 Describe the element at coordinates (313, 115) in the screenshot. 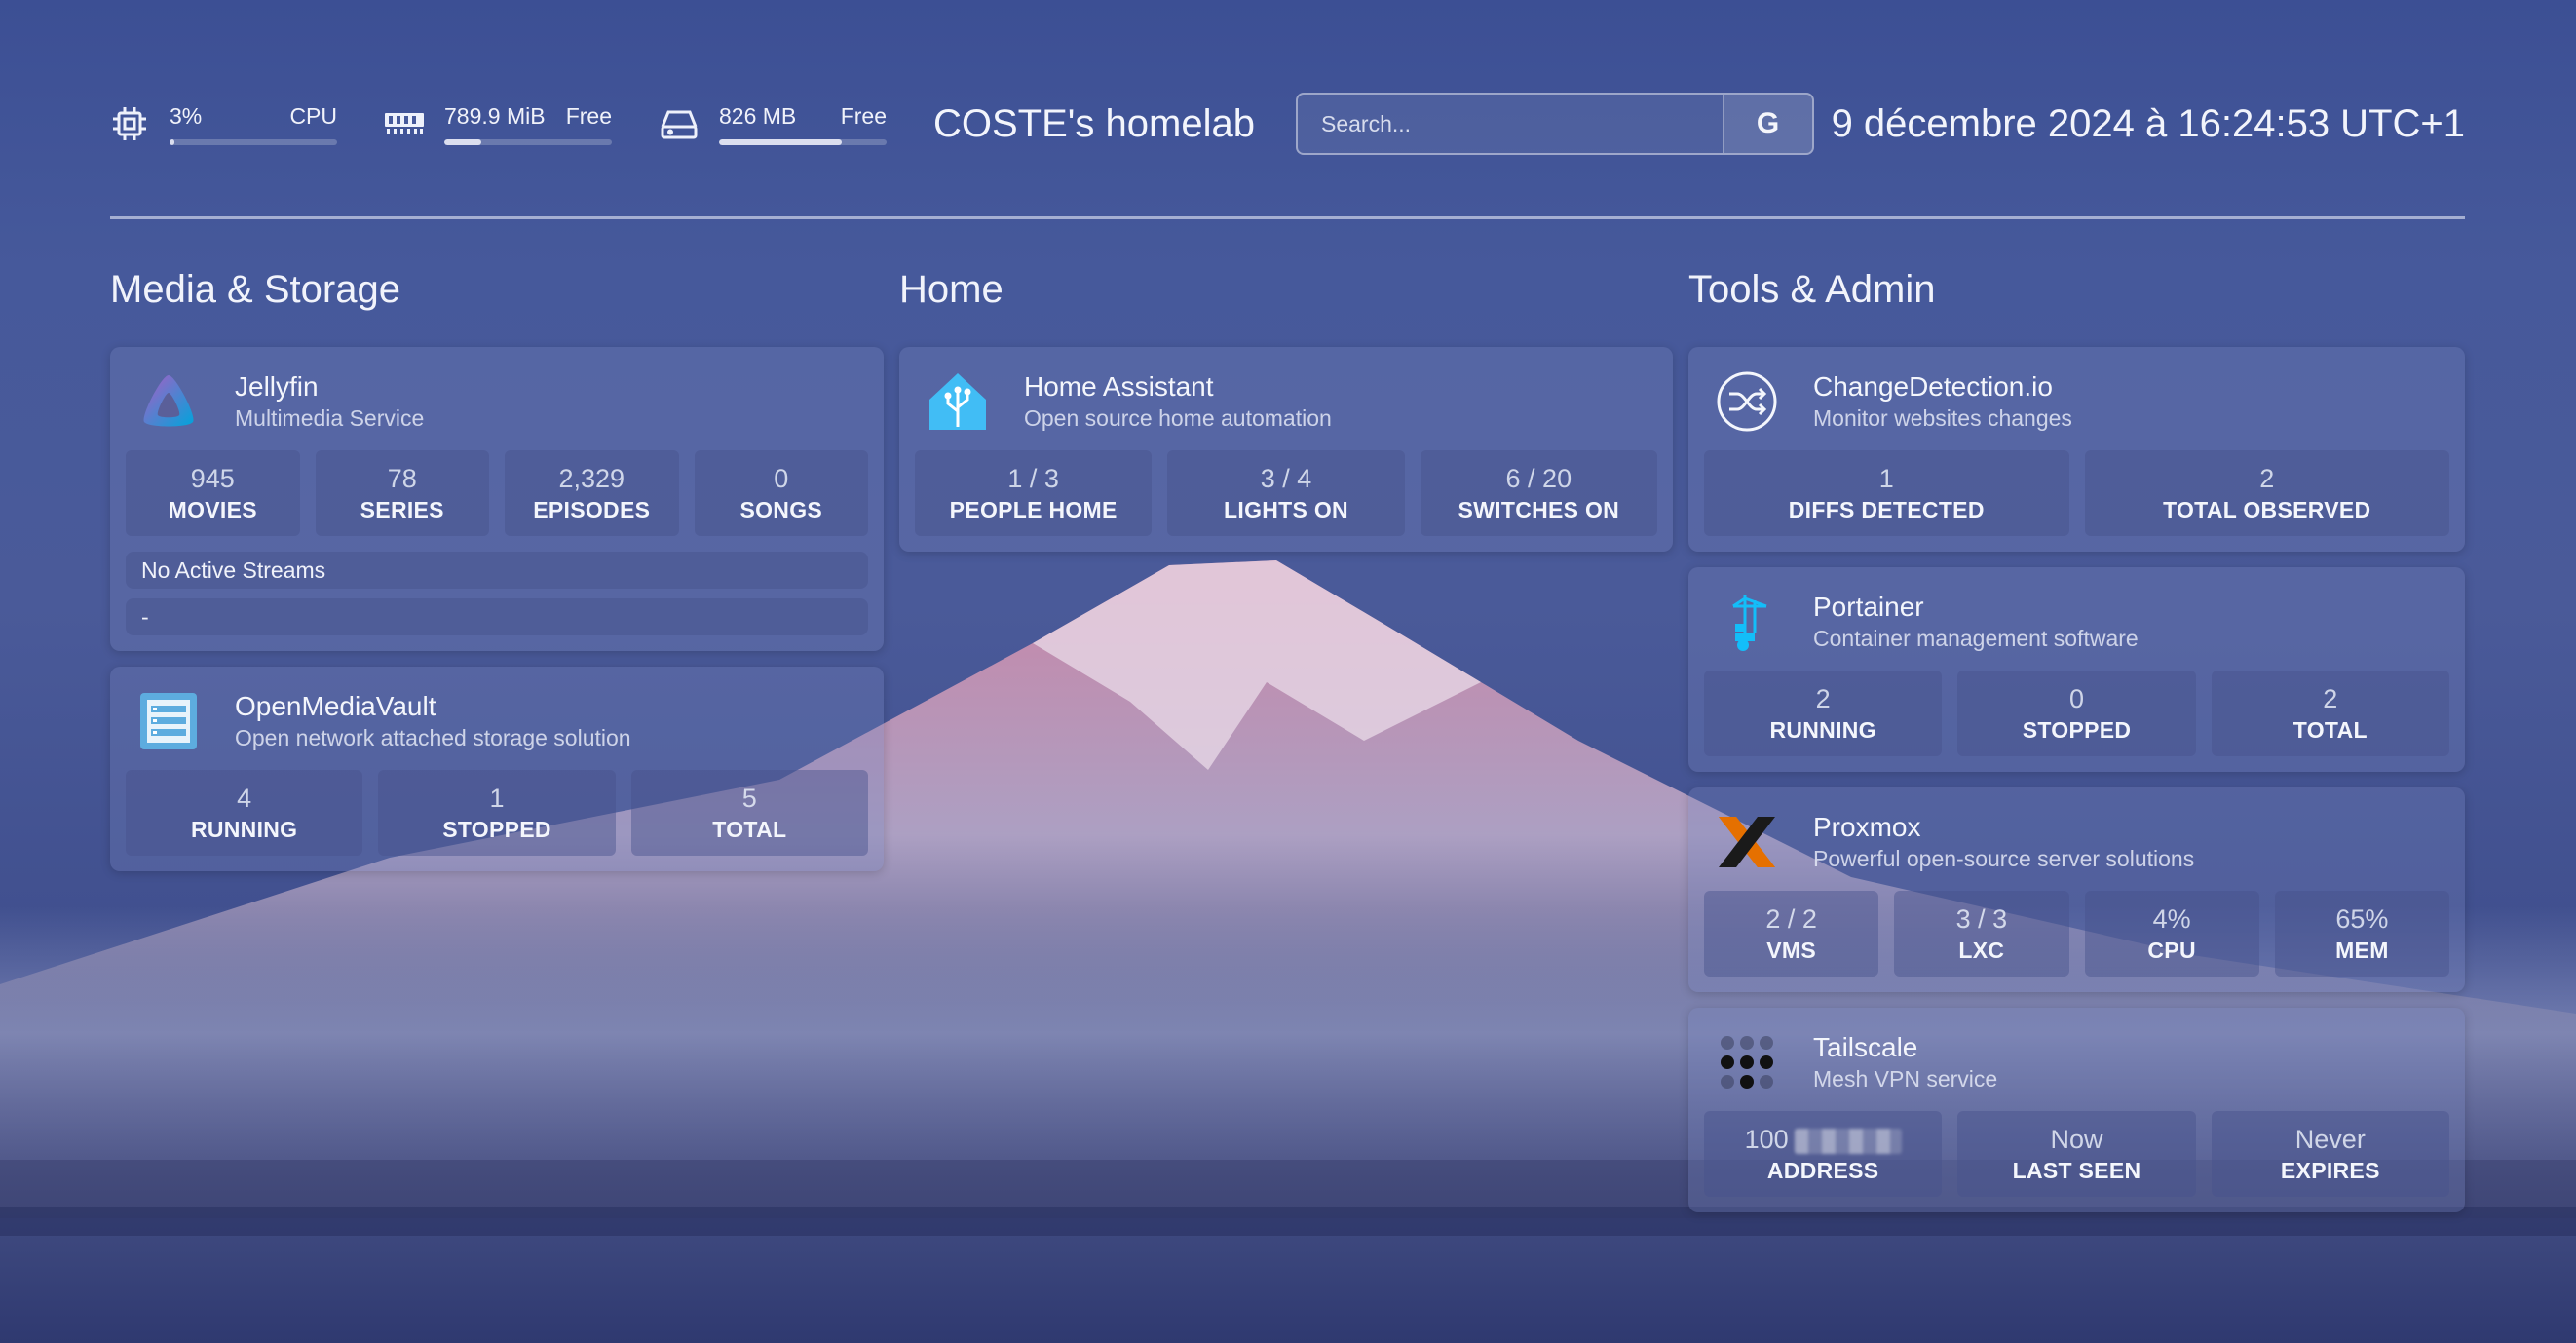

I see `cpu-label: CPU` at that location.